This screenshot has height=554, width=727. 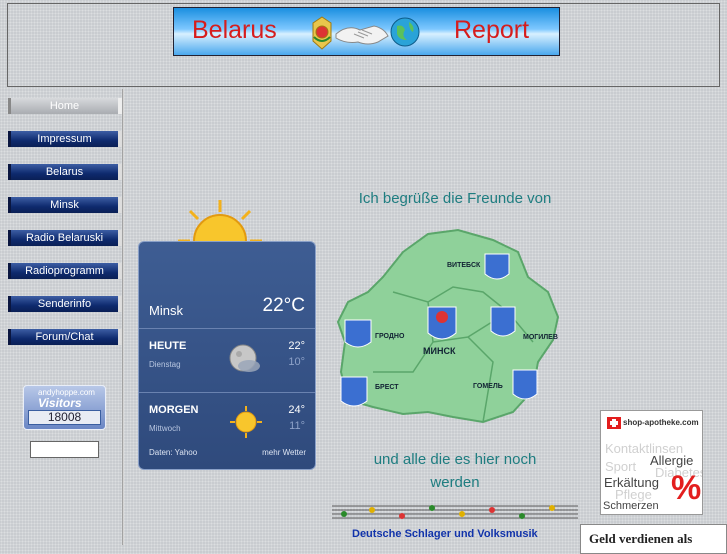 What do you see at coordinates (173, 452) in the screenshot?
I see `weather-source: Daten: Yahoo` at bounding box center [173, 452].